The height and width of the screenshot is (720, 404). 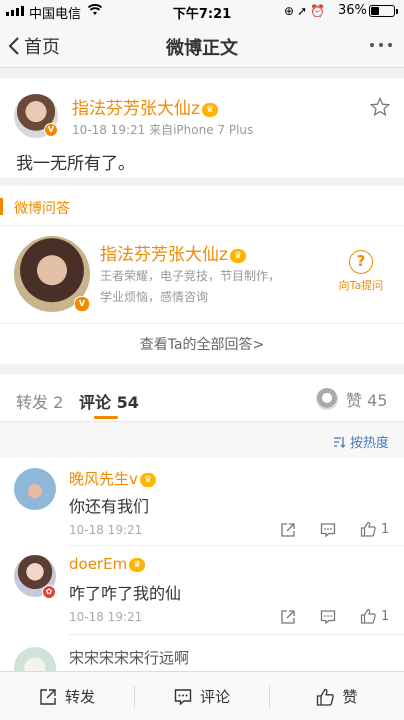 I want to click on ask-label: 向Ta提问, so click(x=361, y=285).